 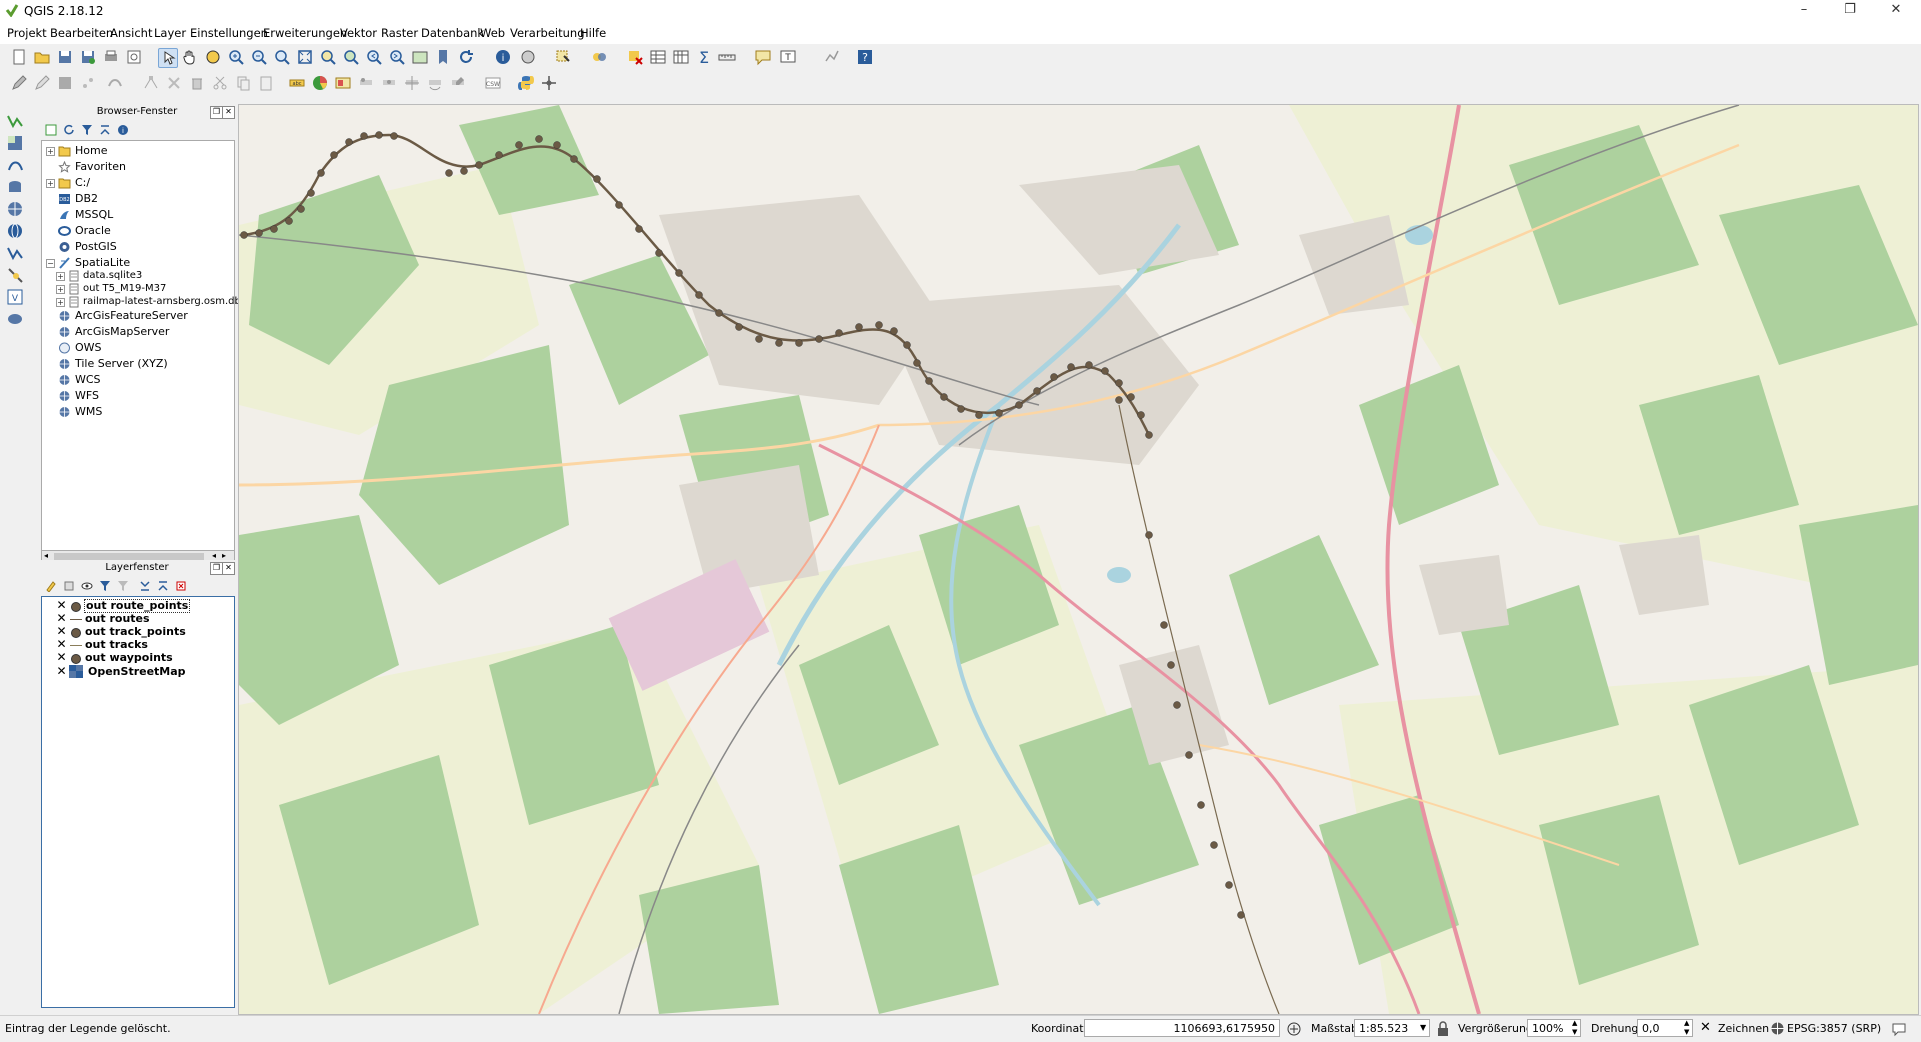 What do you see at coordinates (1850, 11) in the screenshot?
I see `maximize-button: ❐` at bounding box center [1850, 11].